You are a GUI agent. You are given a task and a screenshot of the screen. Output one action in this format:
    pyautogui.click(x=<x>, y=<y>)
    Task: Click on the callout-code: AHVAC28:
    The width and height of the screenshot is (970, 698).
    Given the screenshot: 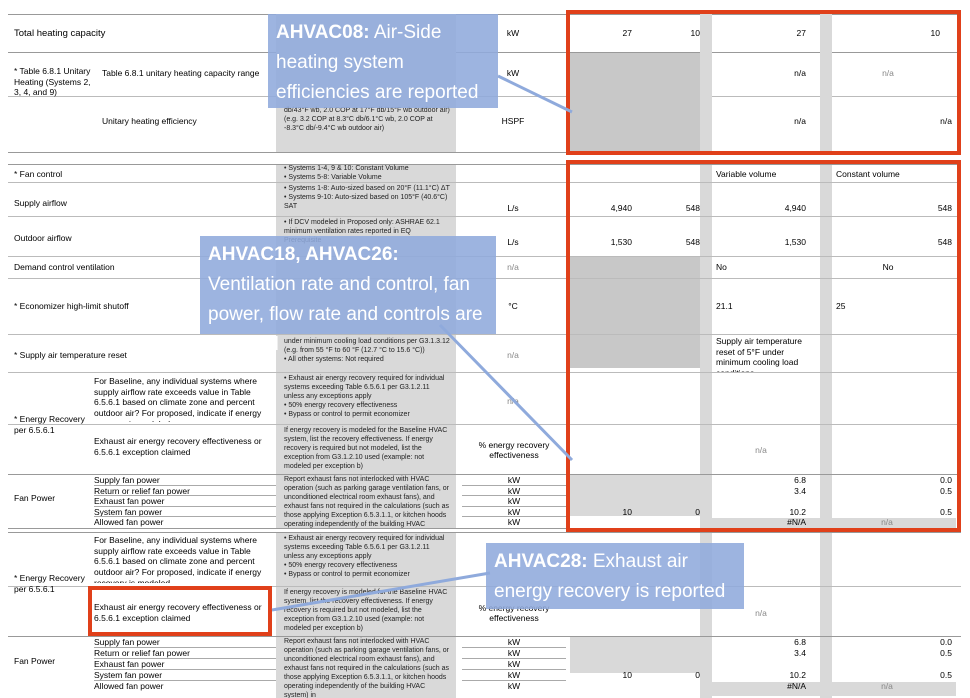 What is the action you would take?
    pyautogui.click(x=541, y=561)
    